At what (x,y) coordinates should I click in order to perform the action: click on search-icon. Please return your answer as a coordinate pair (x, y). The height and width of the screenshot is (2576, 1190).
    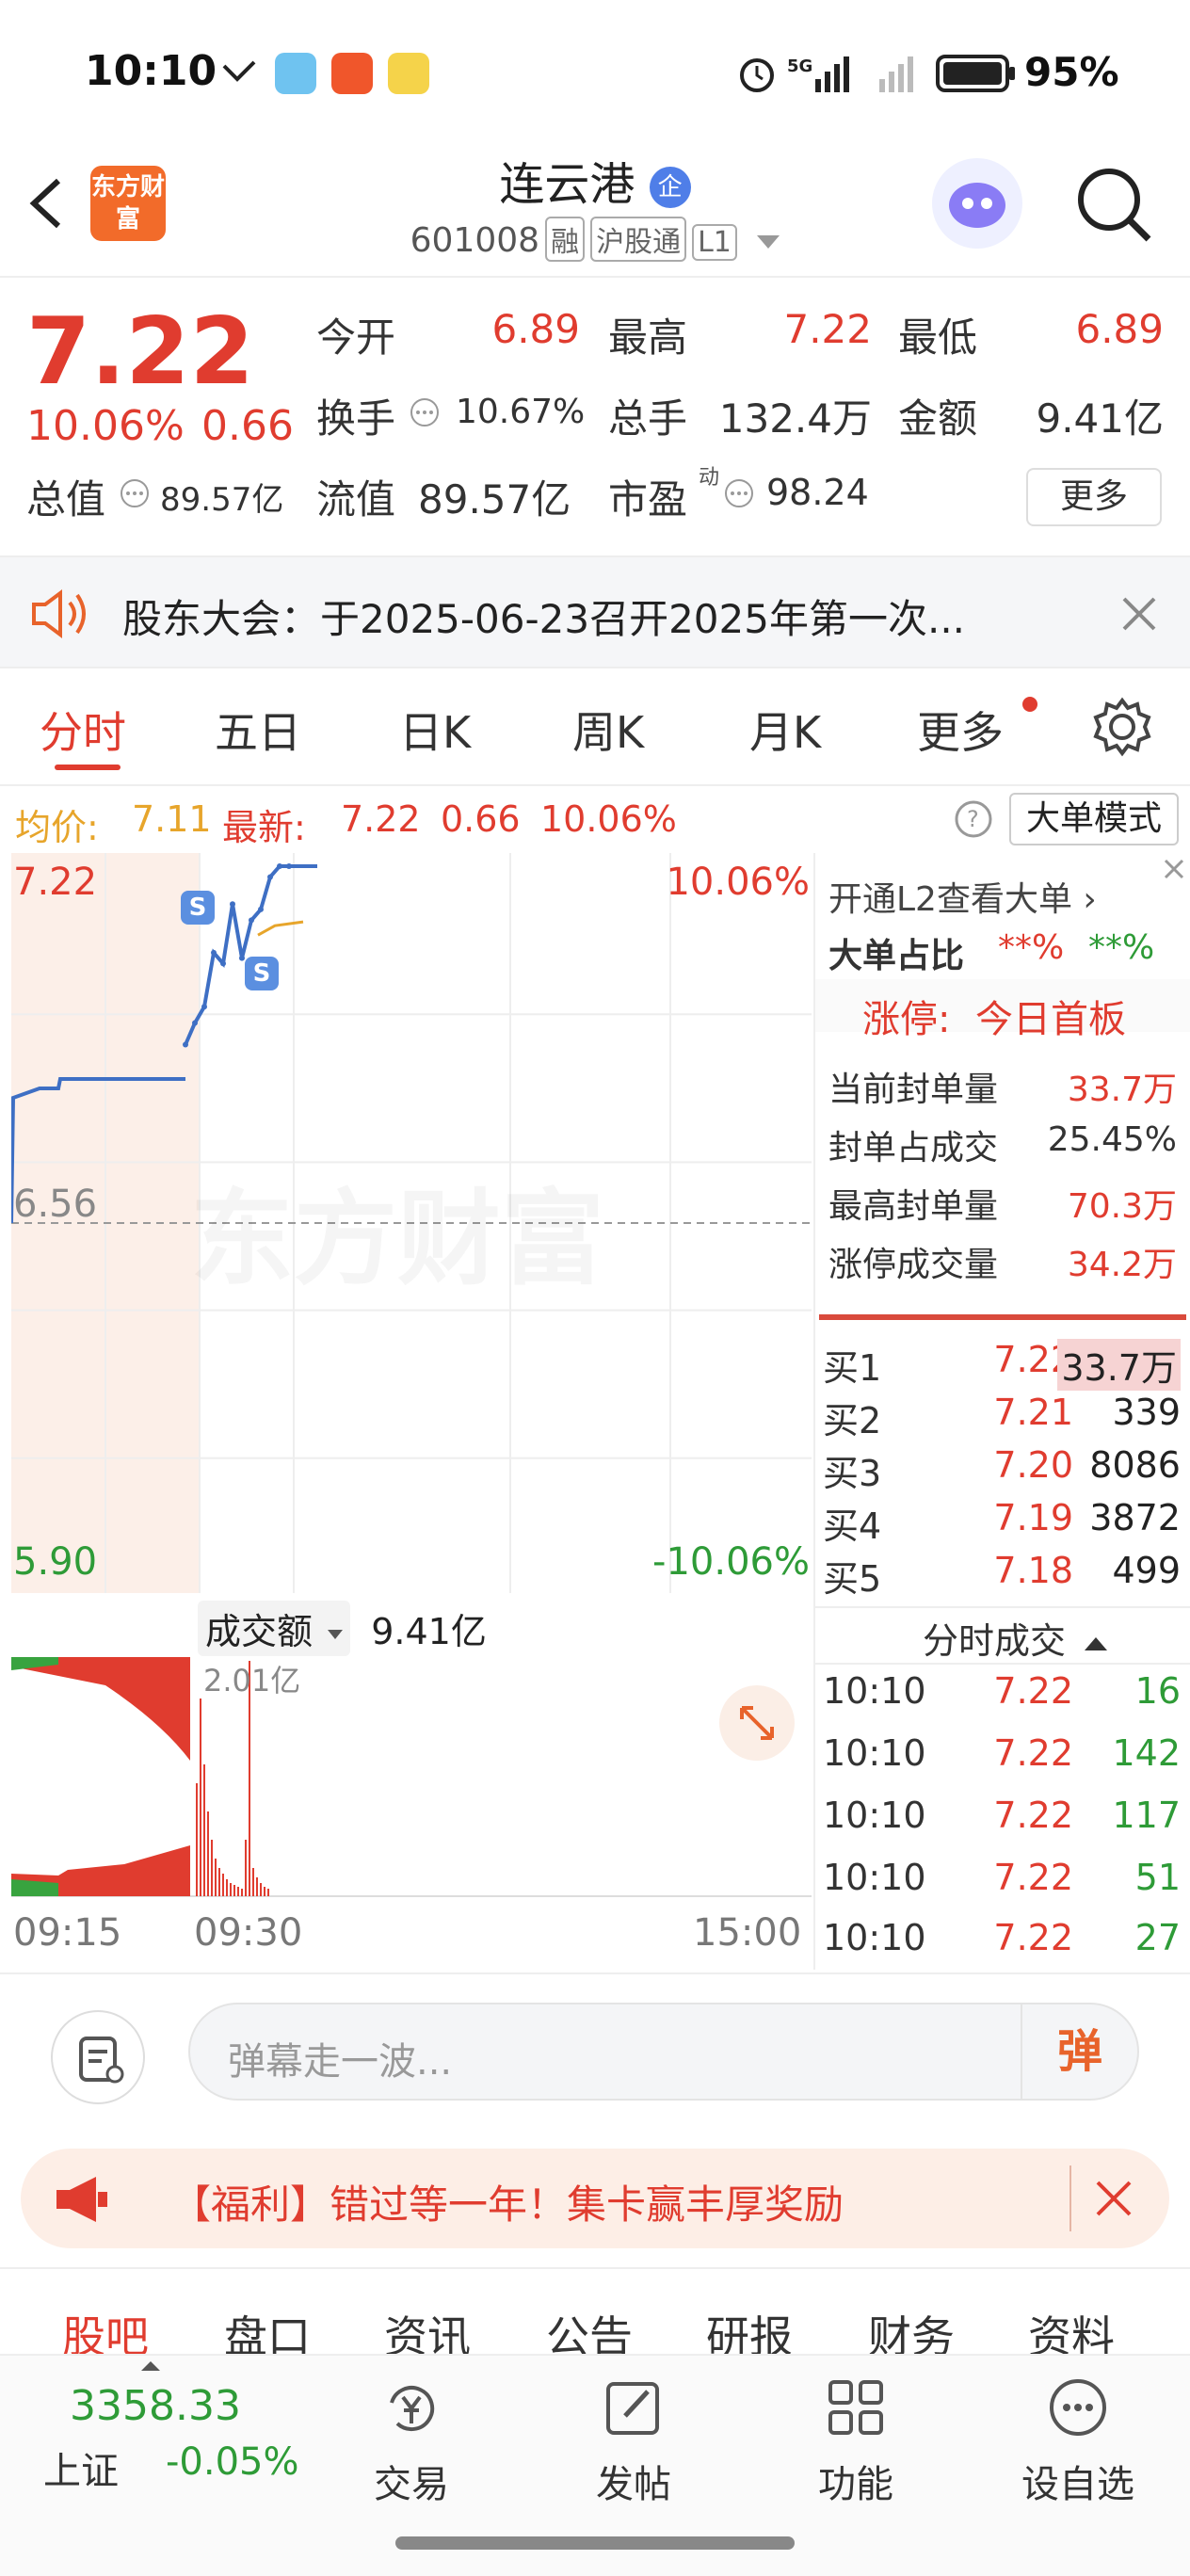
    Looking at the image, I should click on (1114, 206).